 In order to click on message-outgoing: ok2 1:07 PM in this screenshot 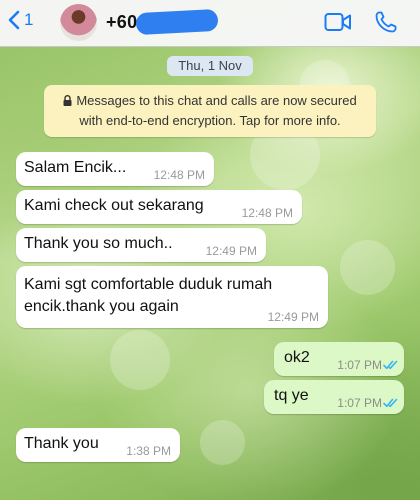, I will do `click(339, 359)`.